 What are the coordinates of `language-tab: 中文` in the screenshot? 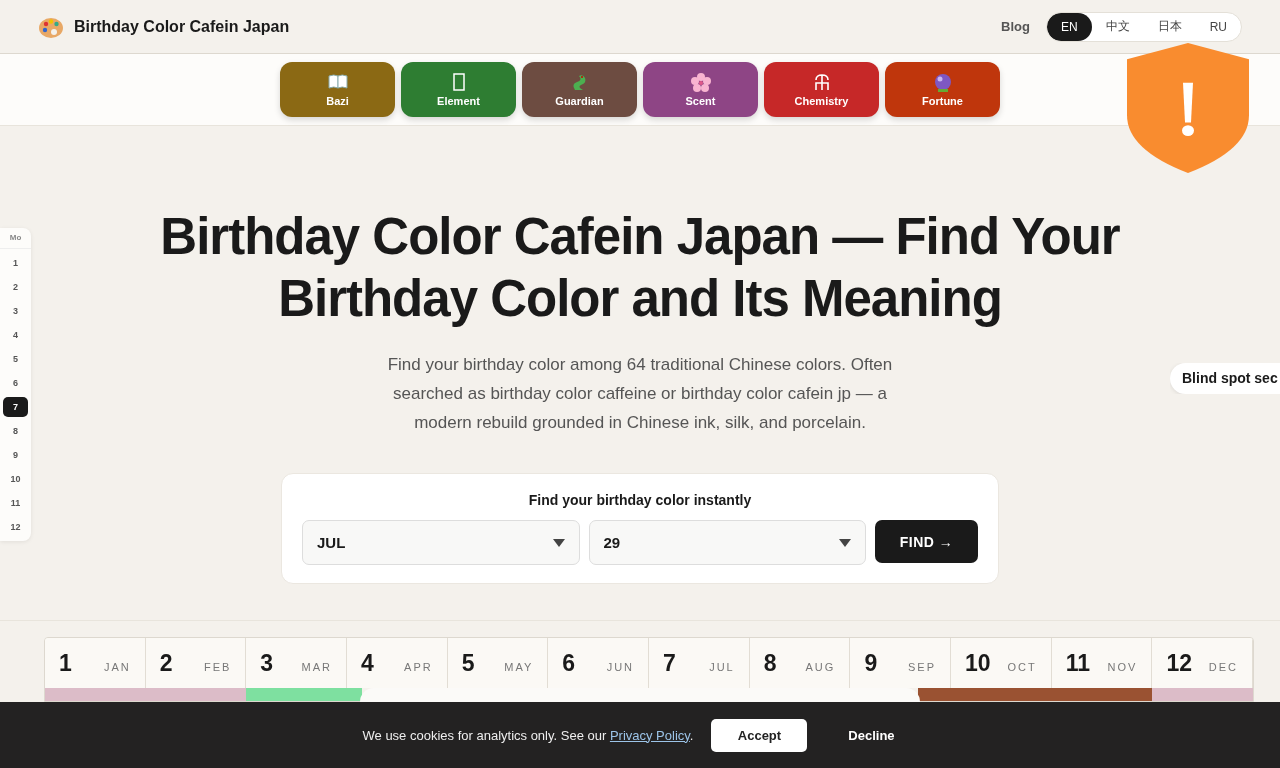 It's located at (1117, 26).